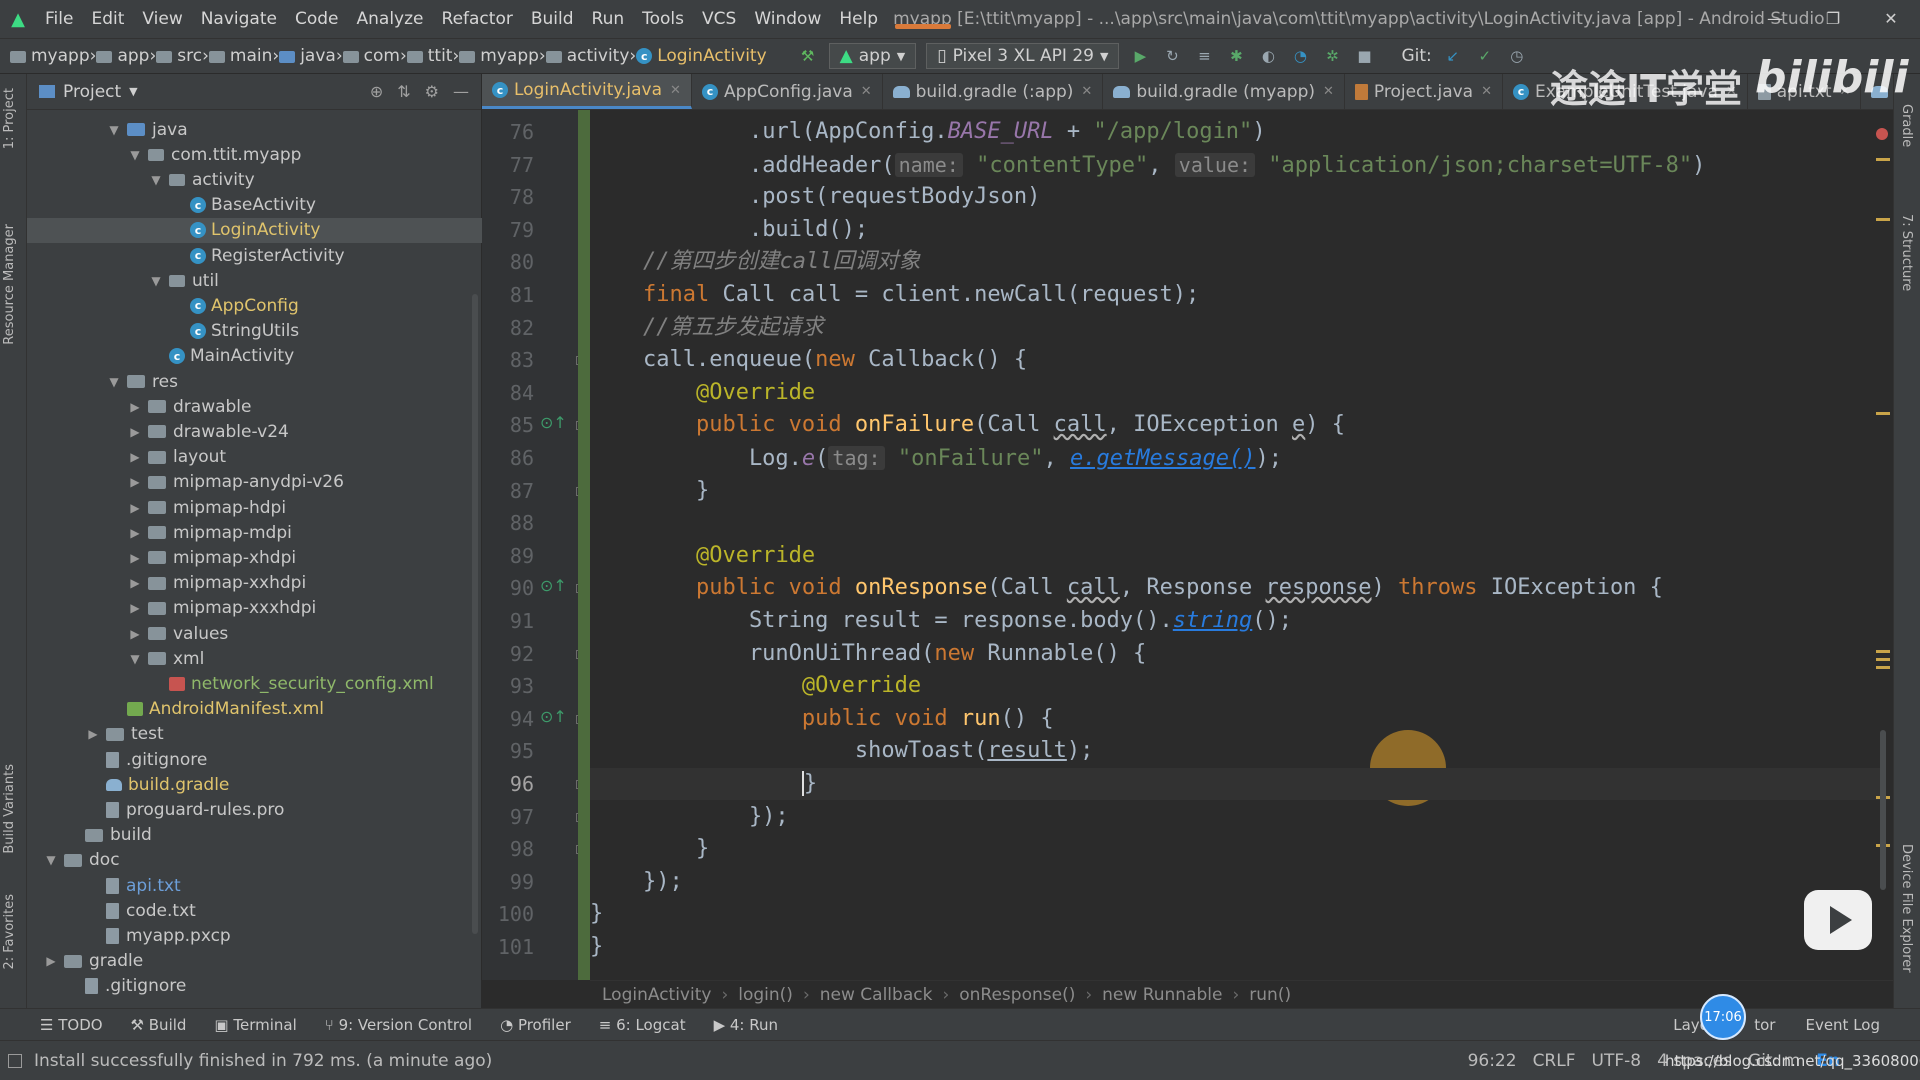 The image size is (1920, 1080). What do you see at coordinates (254, 482) in the screenshot?
I see `tree-item: ▶ mipmap-anydpi-v26` at bounding box center [254, 482].